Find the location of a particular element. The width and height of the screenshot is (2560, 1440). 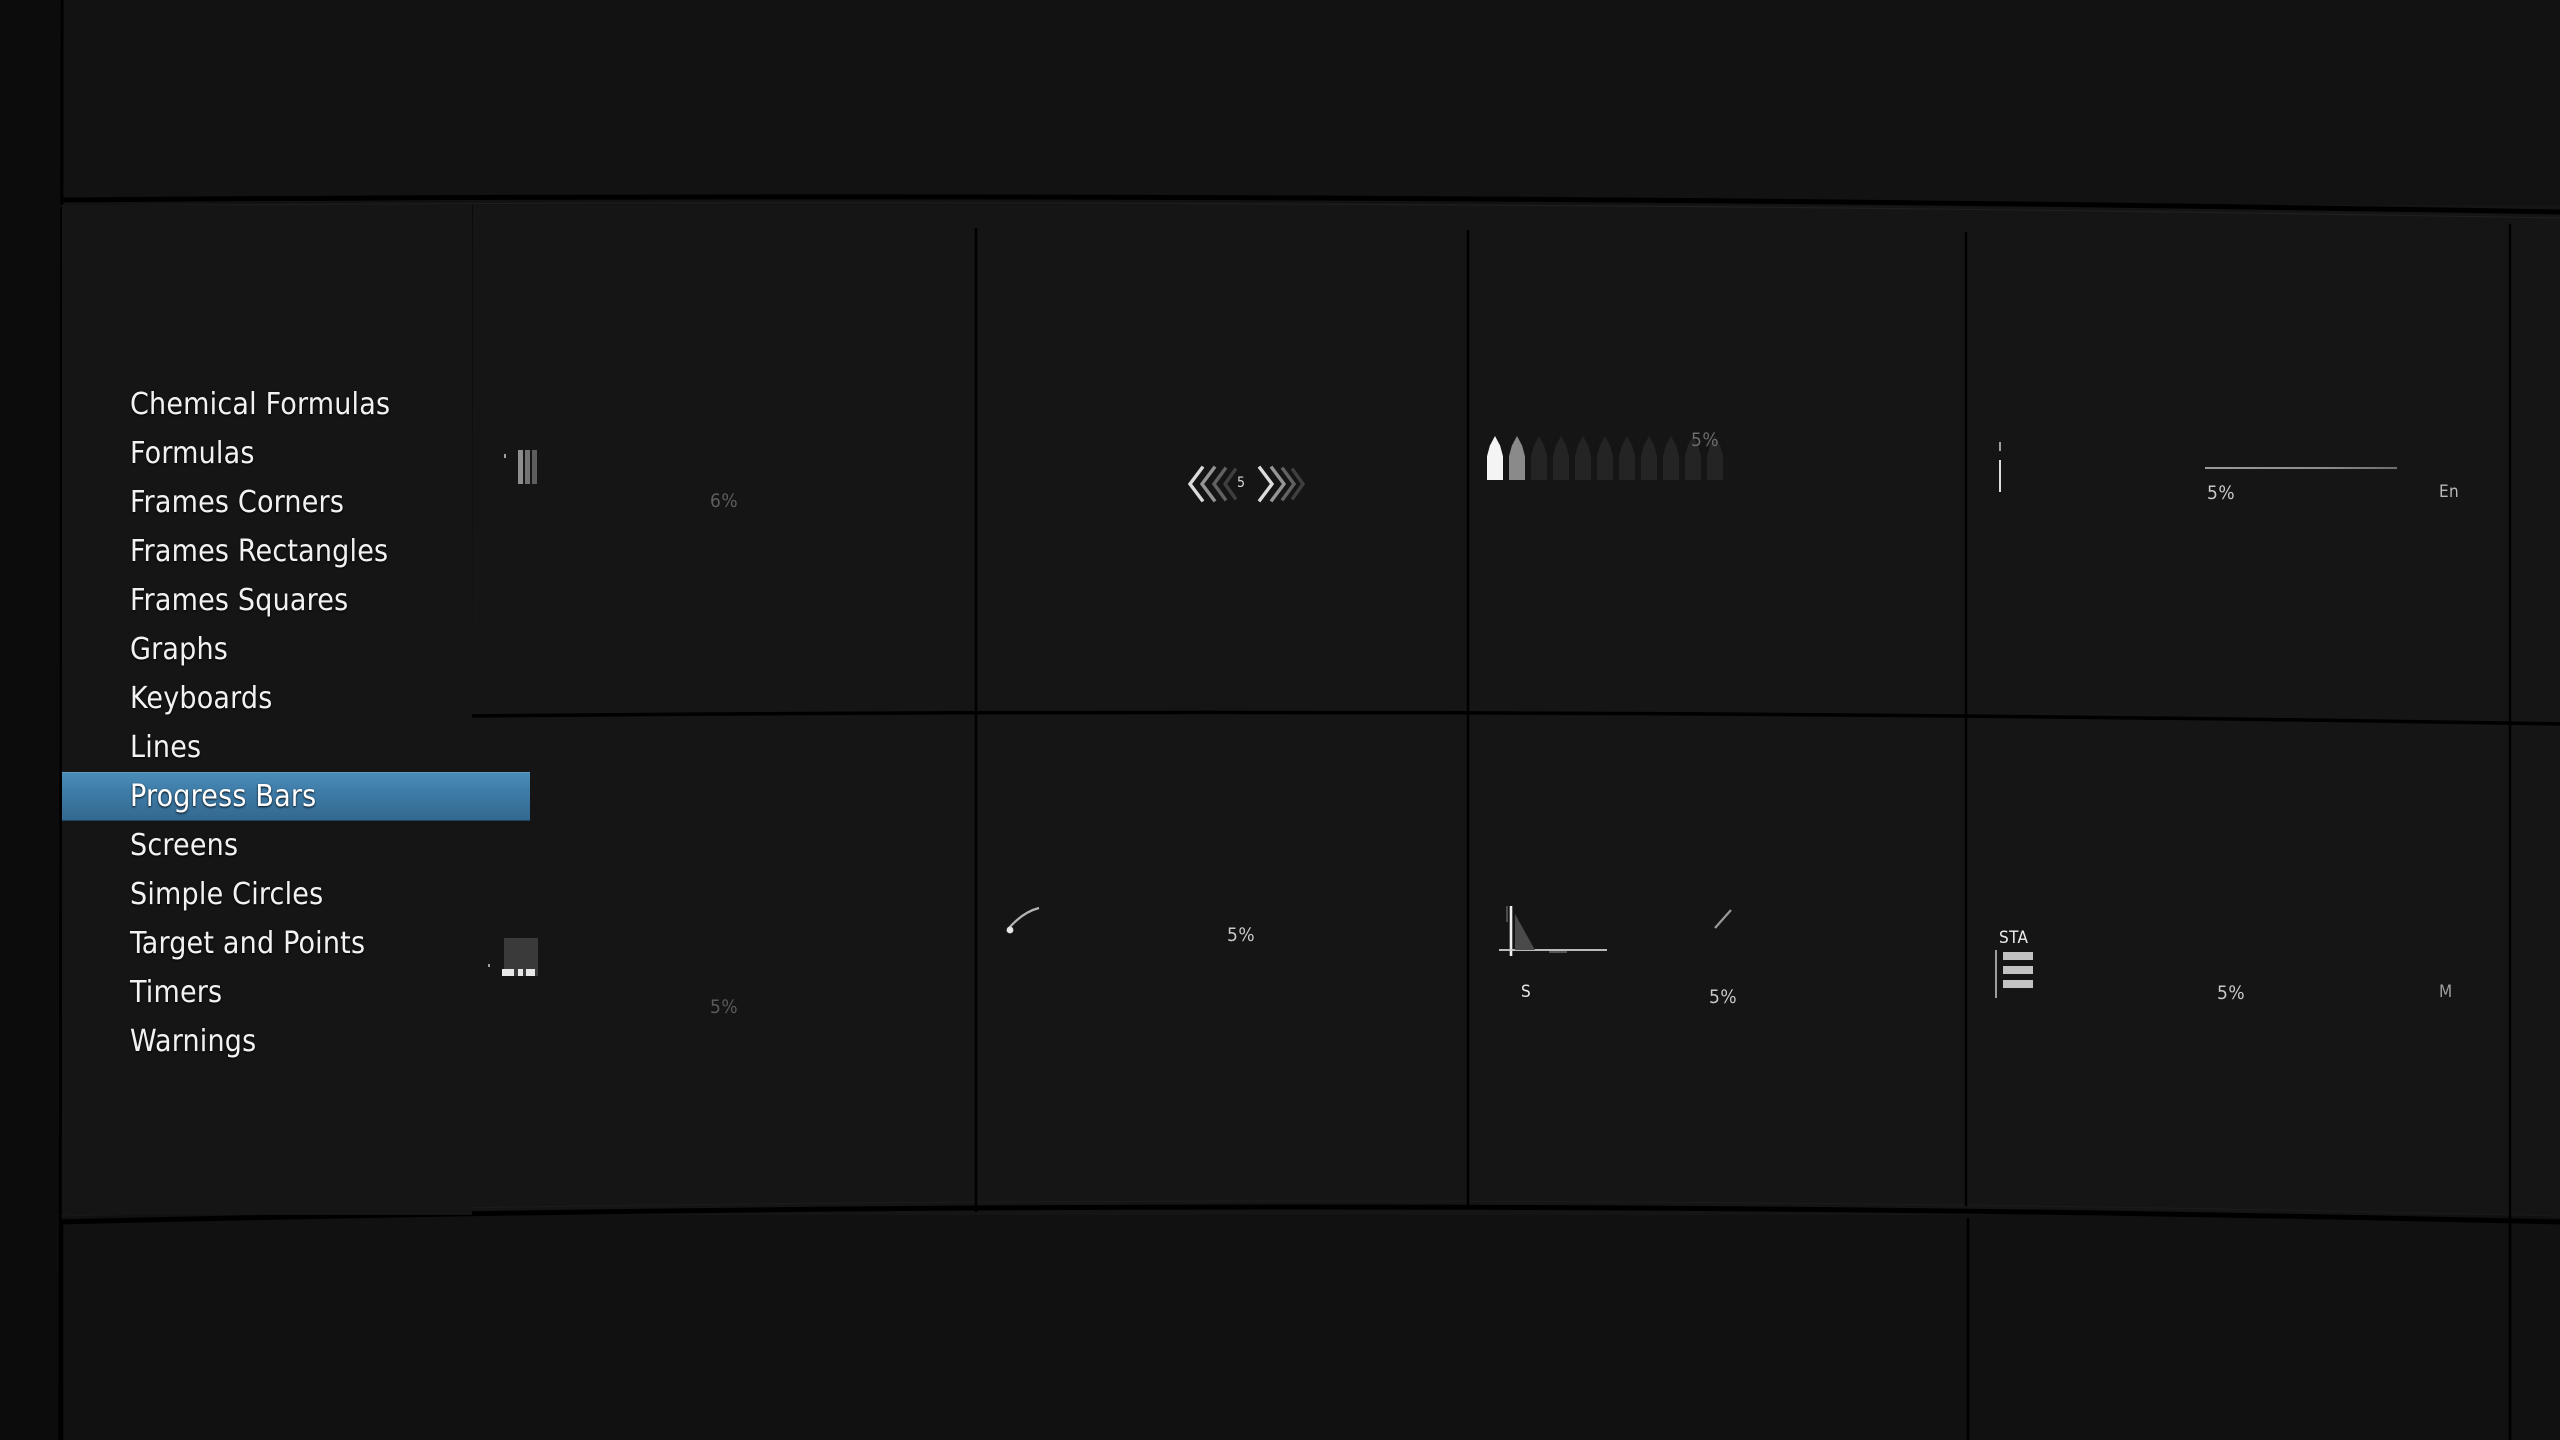

sidebar-item-timers: Timers is located at coordinates (267, 992).